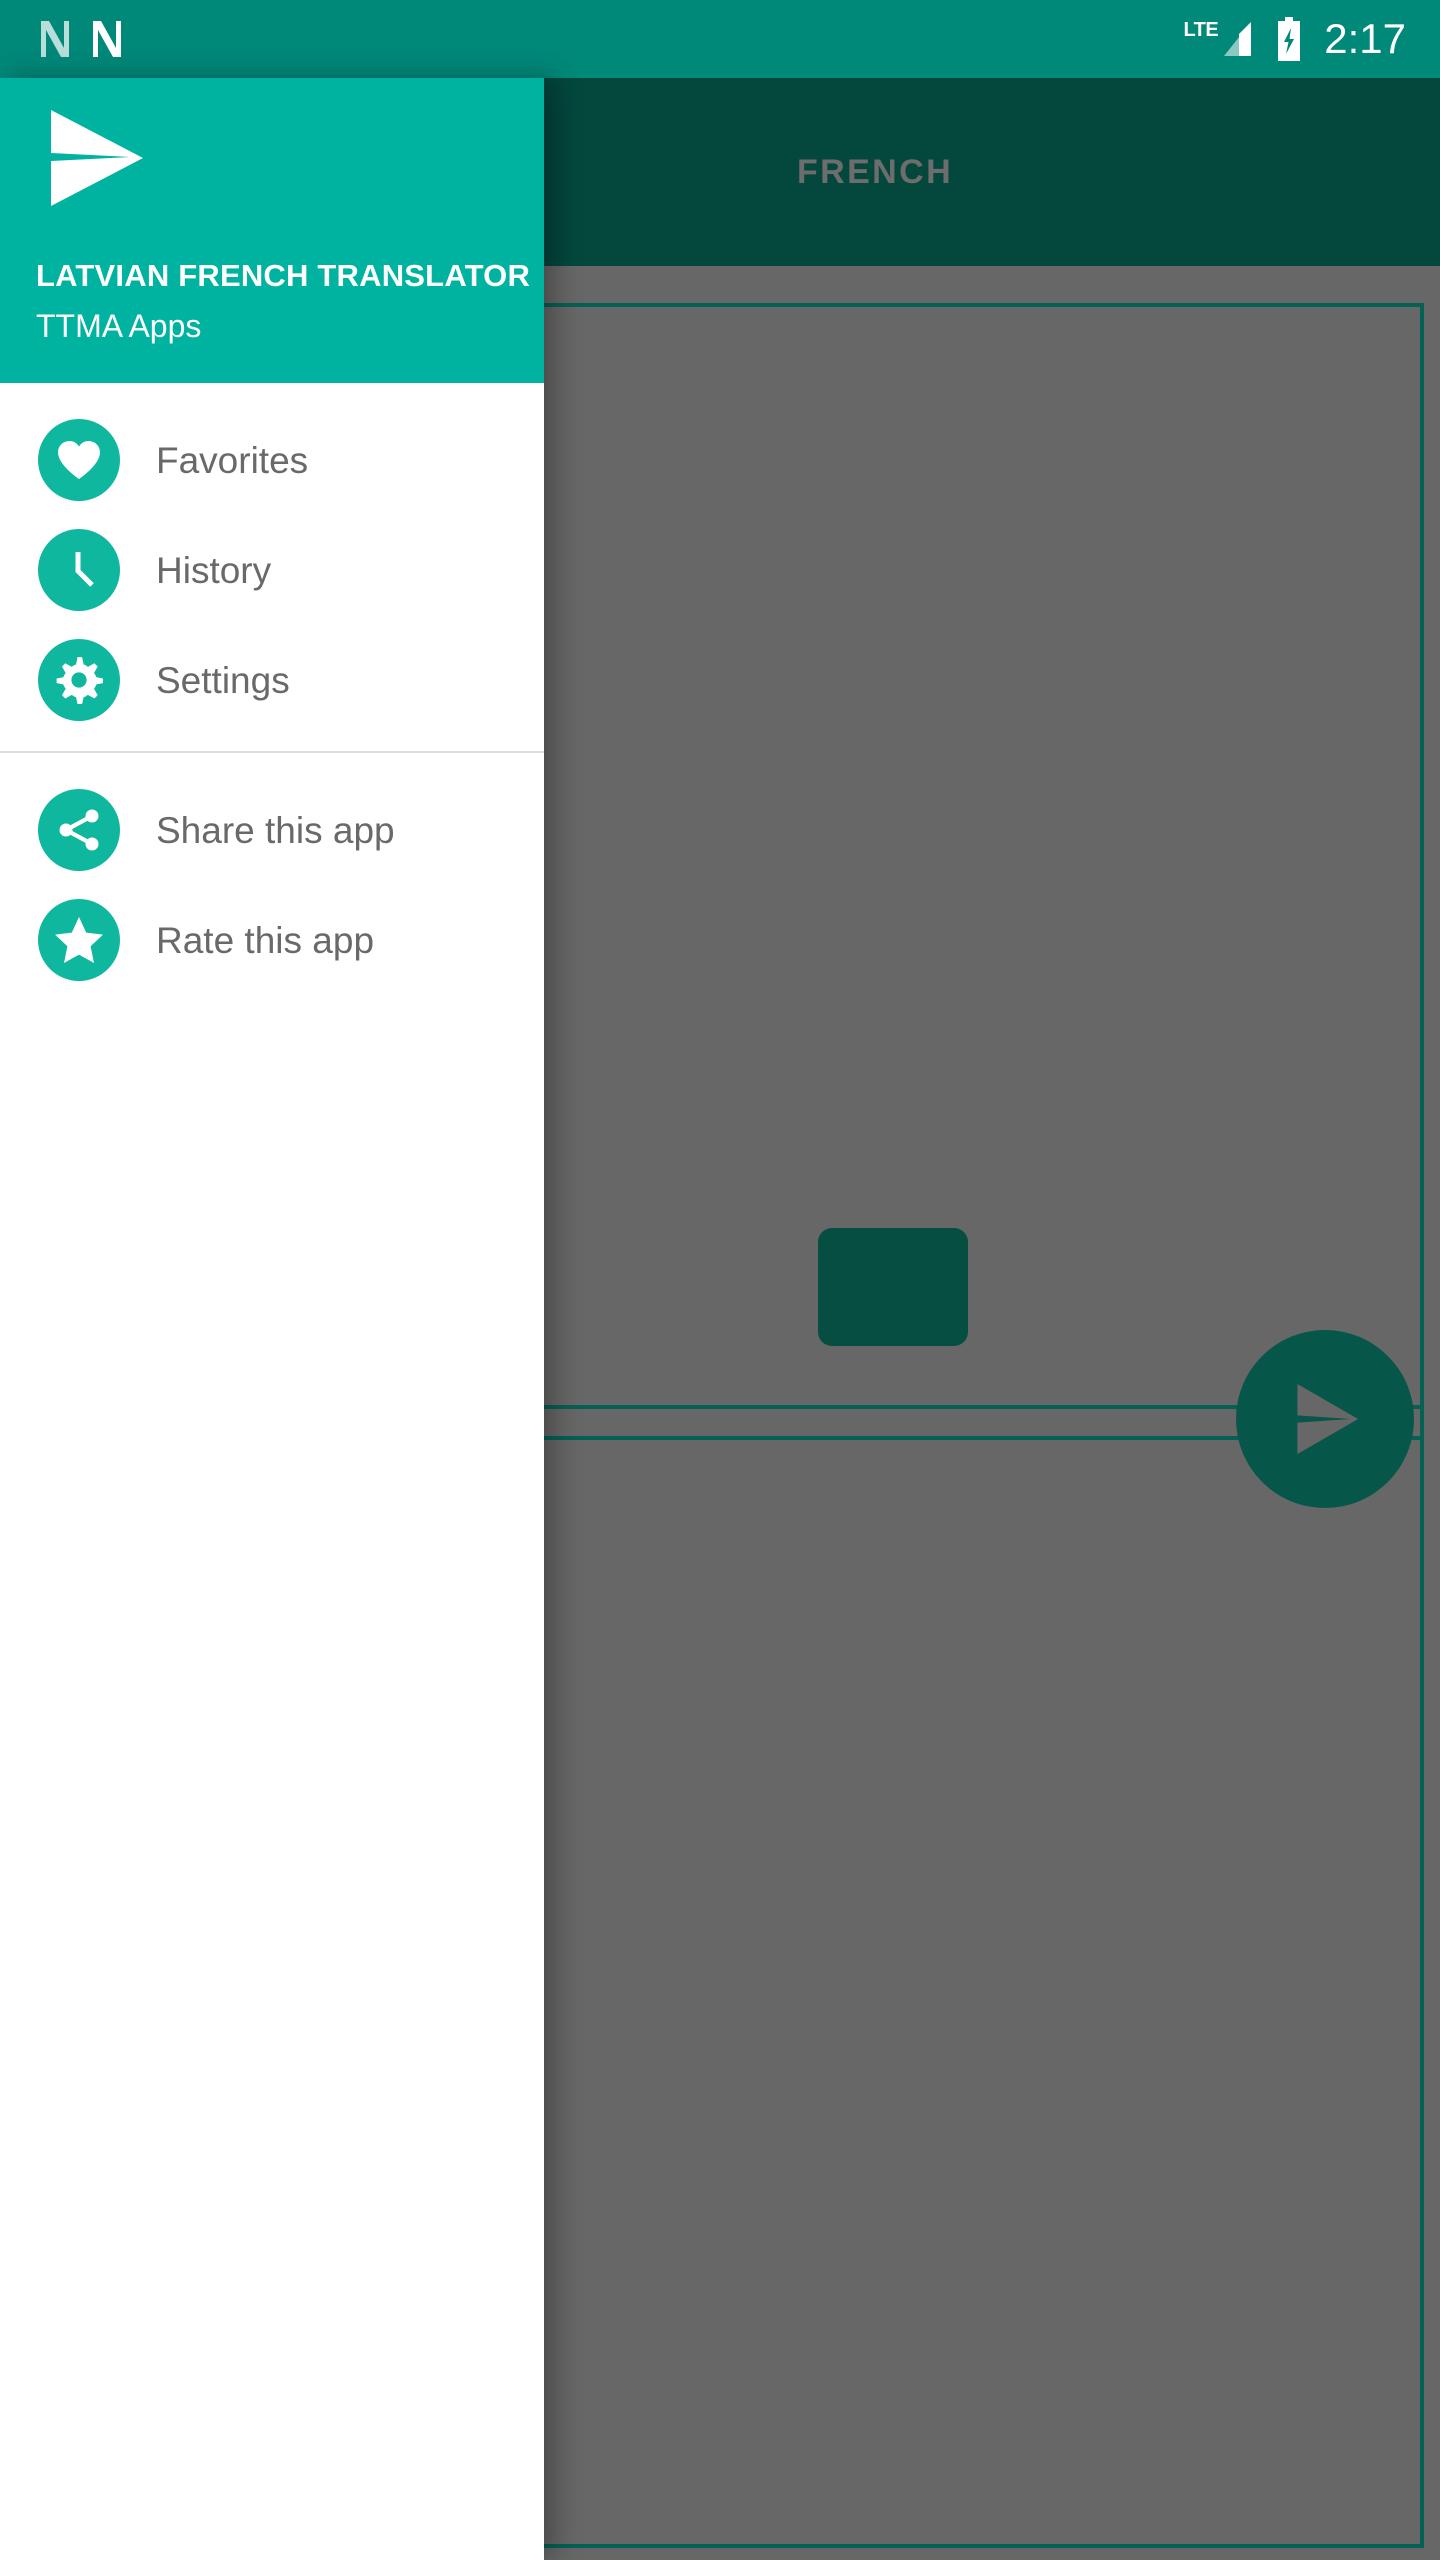  I want to click on send-arrow-logo, so click(95, 158).